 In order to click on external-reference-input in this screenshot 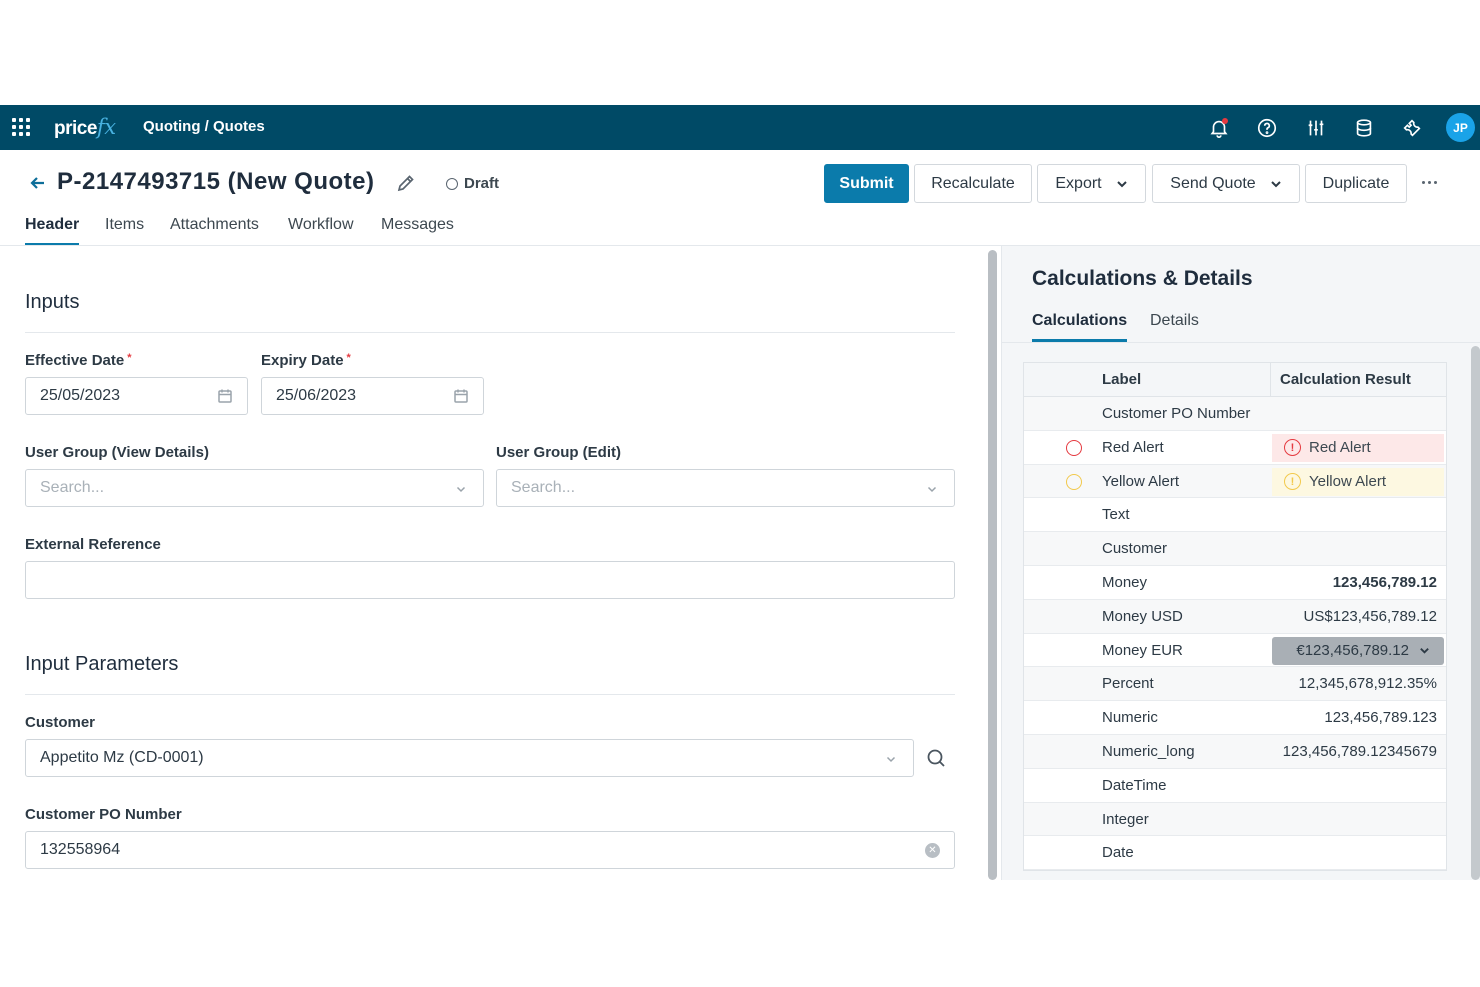, I will do `click(490, 580)`.